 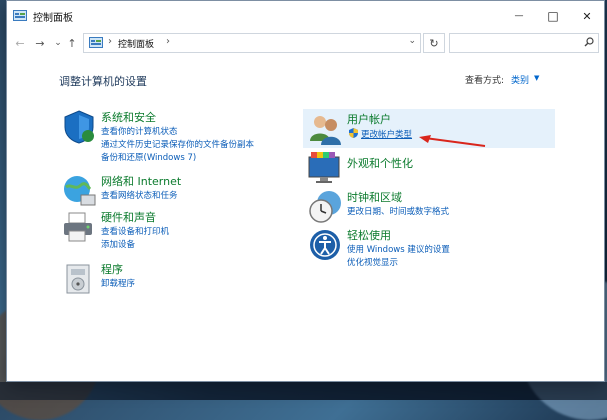 I want to click on forward-arrow-icon: →, so click(x=40, y=43).